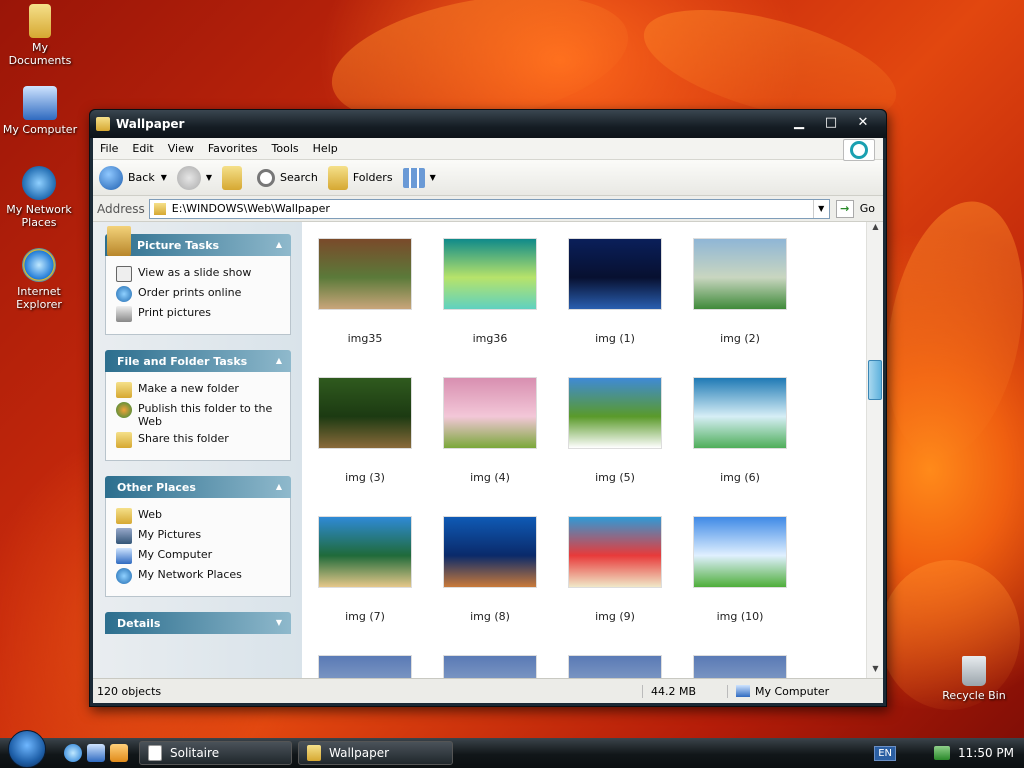  I want to click on menu-favorites: Favorites, so click(233, 148).